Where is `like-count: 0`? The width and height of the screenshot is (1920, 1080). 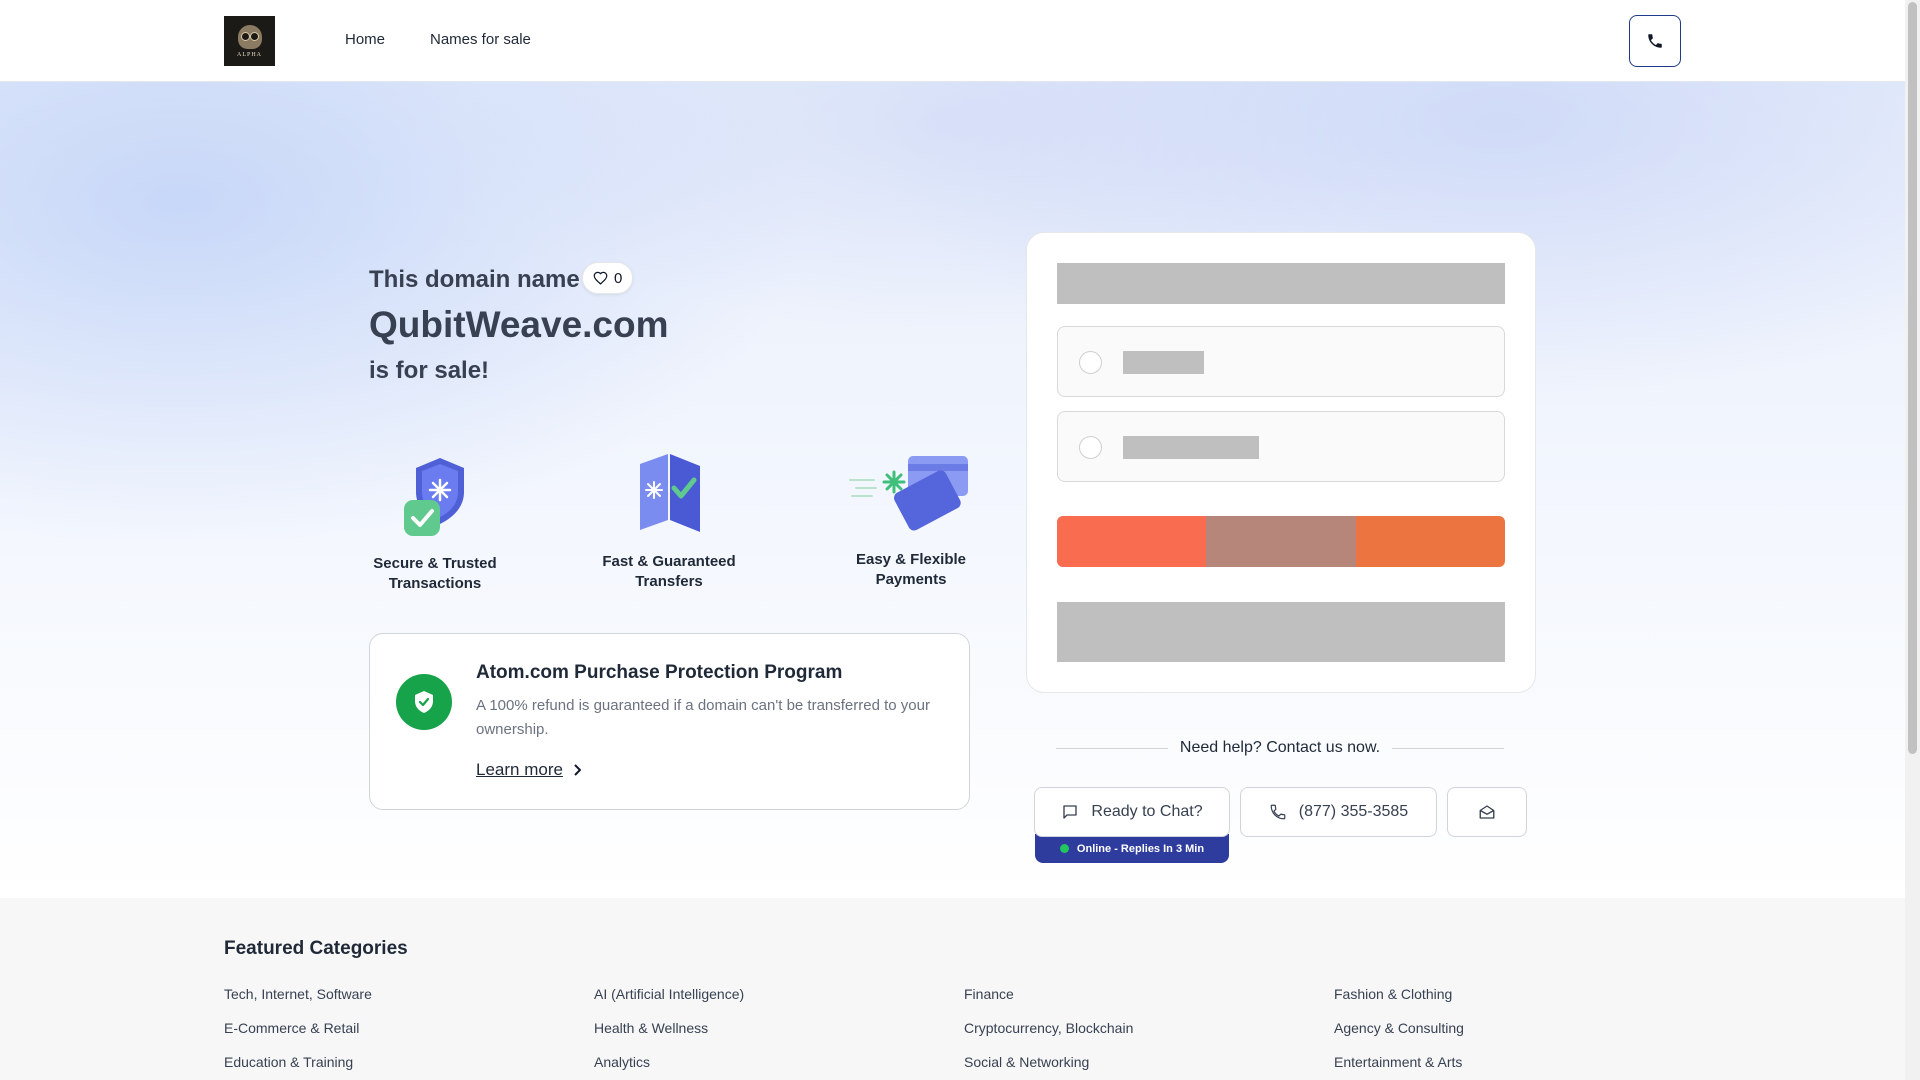 like-count: 0 is located at coordinates (618, 278).